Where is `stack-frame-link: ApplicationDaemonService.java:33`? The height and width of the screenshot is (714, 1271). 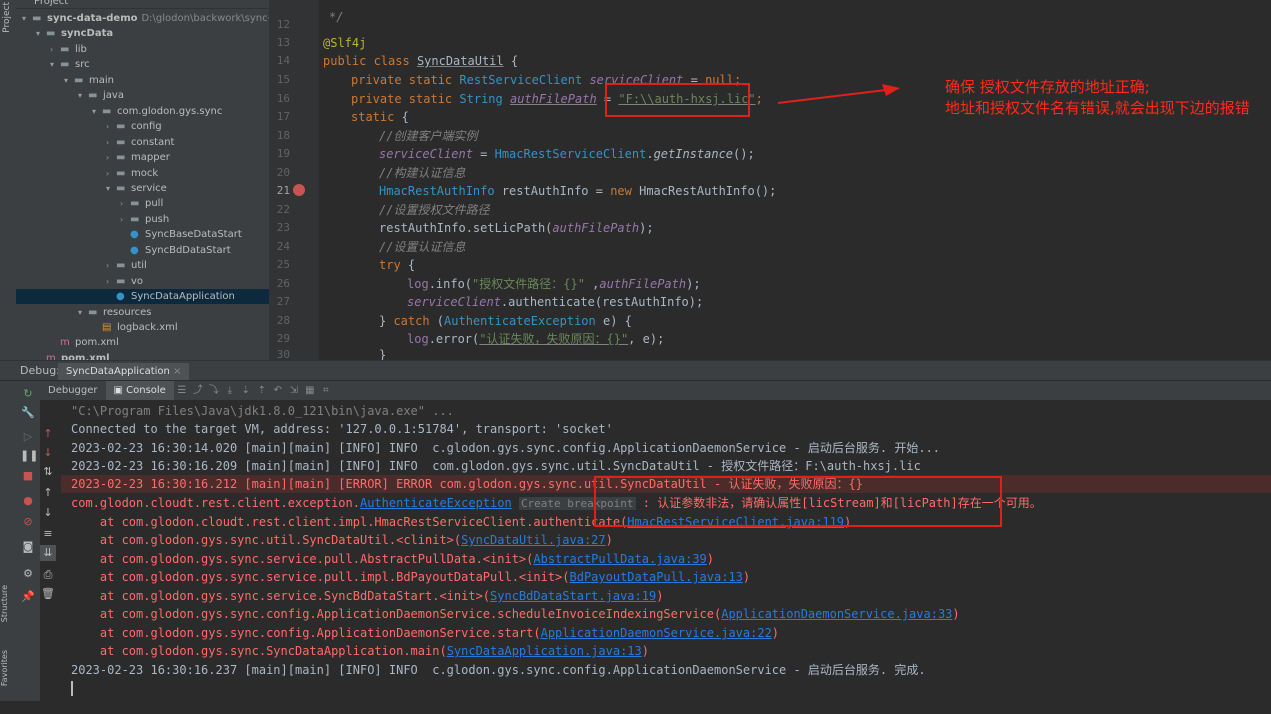
stack-frame-link: ApplicationDaemonService.java:33 is located at coordinates (836, 614).